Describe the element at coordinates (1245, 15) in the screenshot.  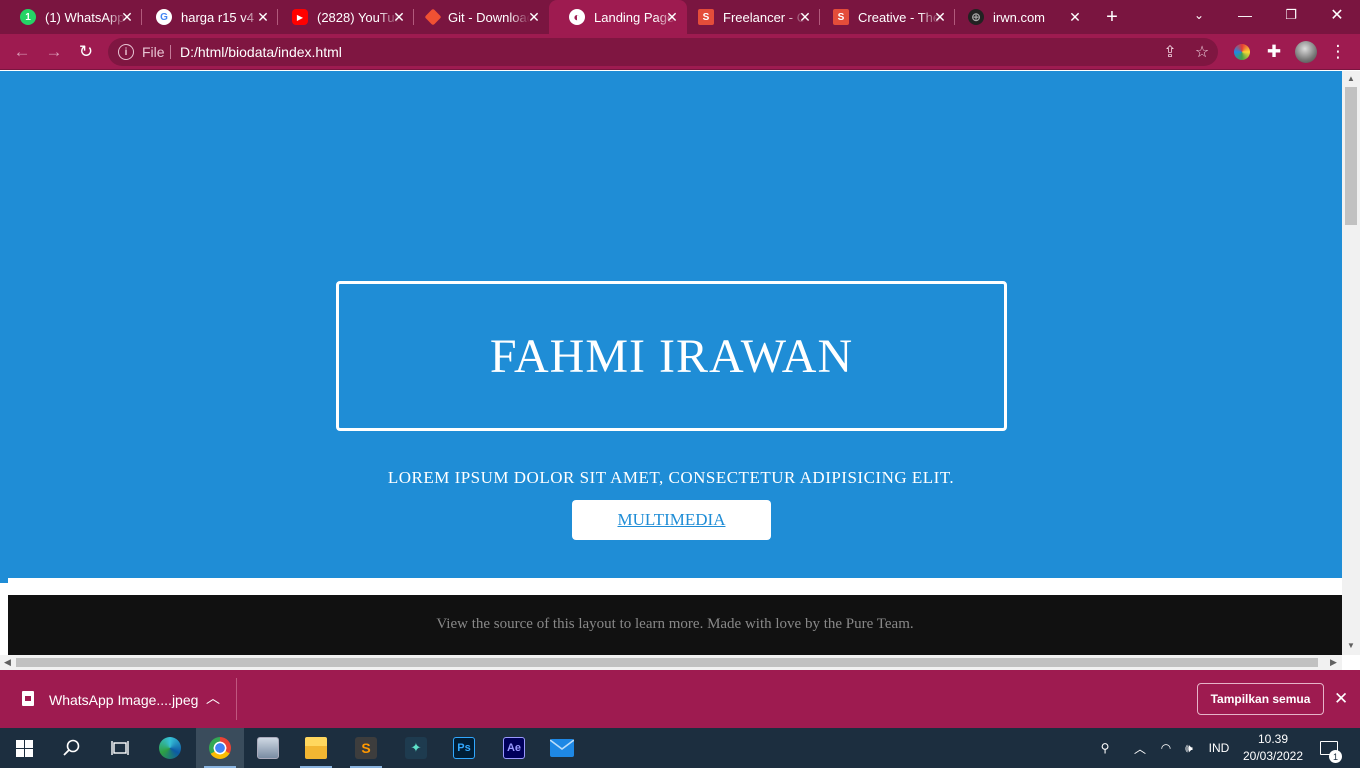
I see `minimize-button: —` at that location.